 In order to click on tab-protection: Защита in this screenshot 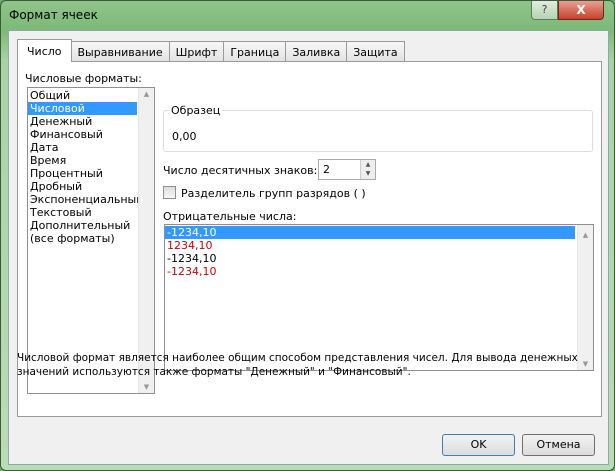, I will do `click(375, 51)`.